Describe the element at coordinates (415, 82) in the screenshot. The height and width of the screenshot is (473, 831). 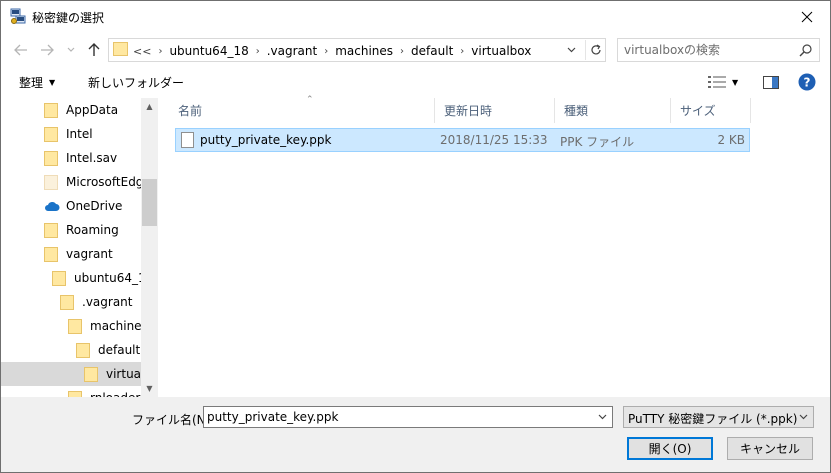
I see `command-bar: 整理 ▼ 新しいフォルダー ▼ ?` at that location.